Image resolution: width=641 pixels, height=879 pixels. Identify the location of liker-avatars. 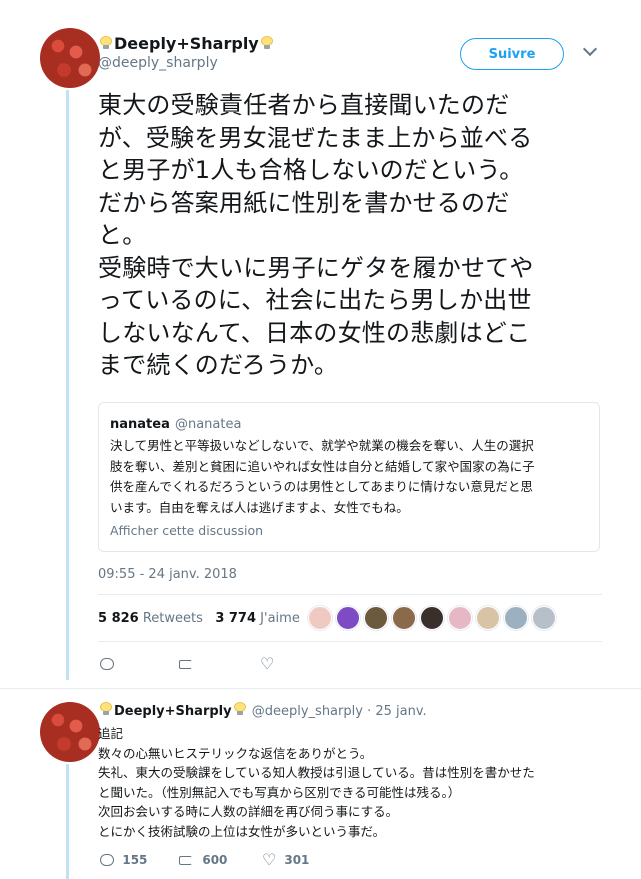
(432, 618).